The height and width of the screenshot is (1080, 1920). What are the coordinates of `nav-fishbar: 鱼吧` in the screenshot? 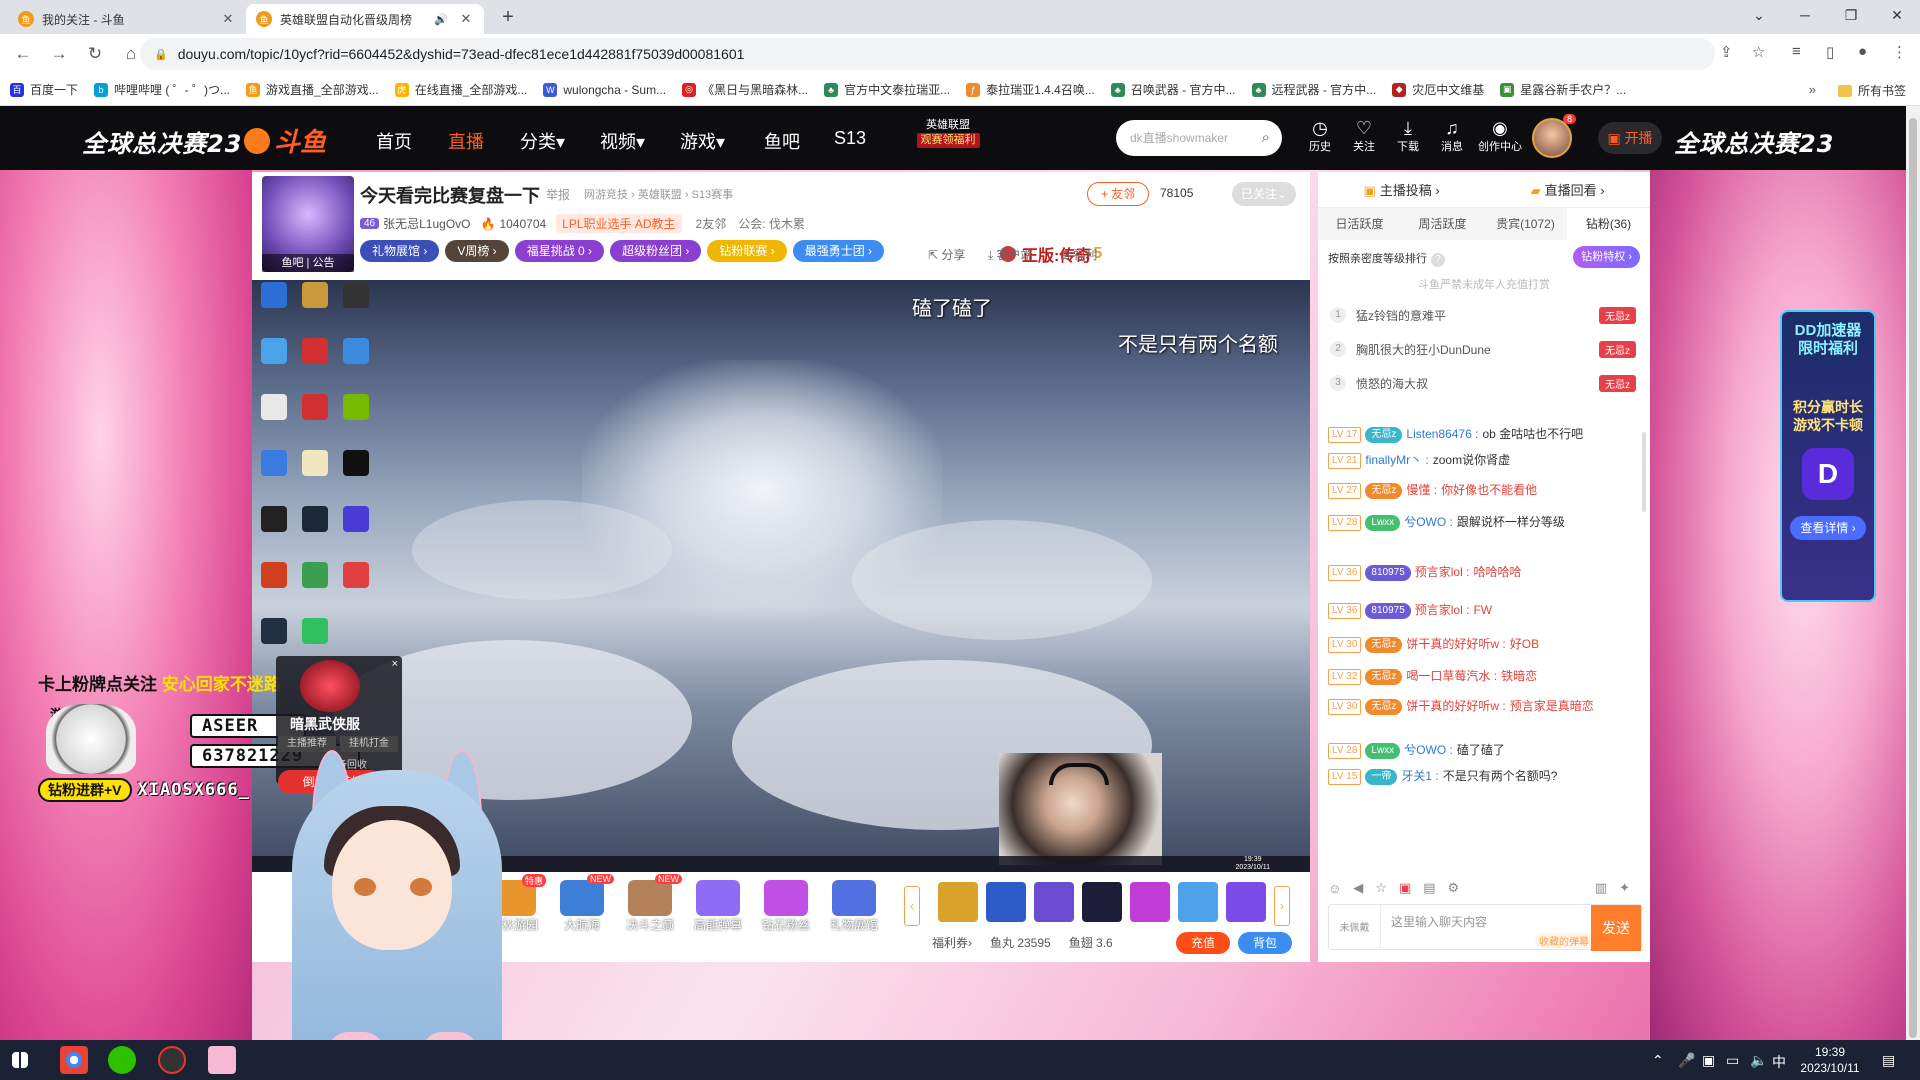 It's located at (782, 141).